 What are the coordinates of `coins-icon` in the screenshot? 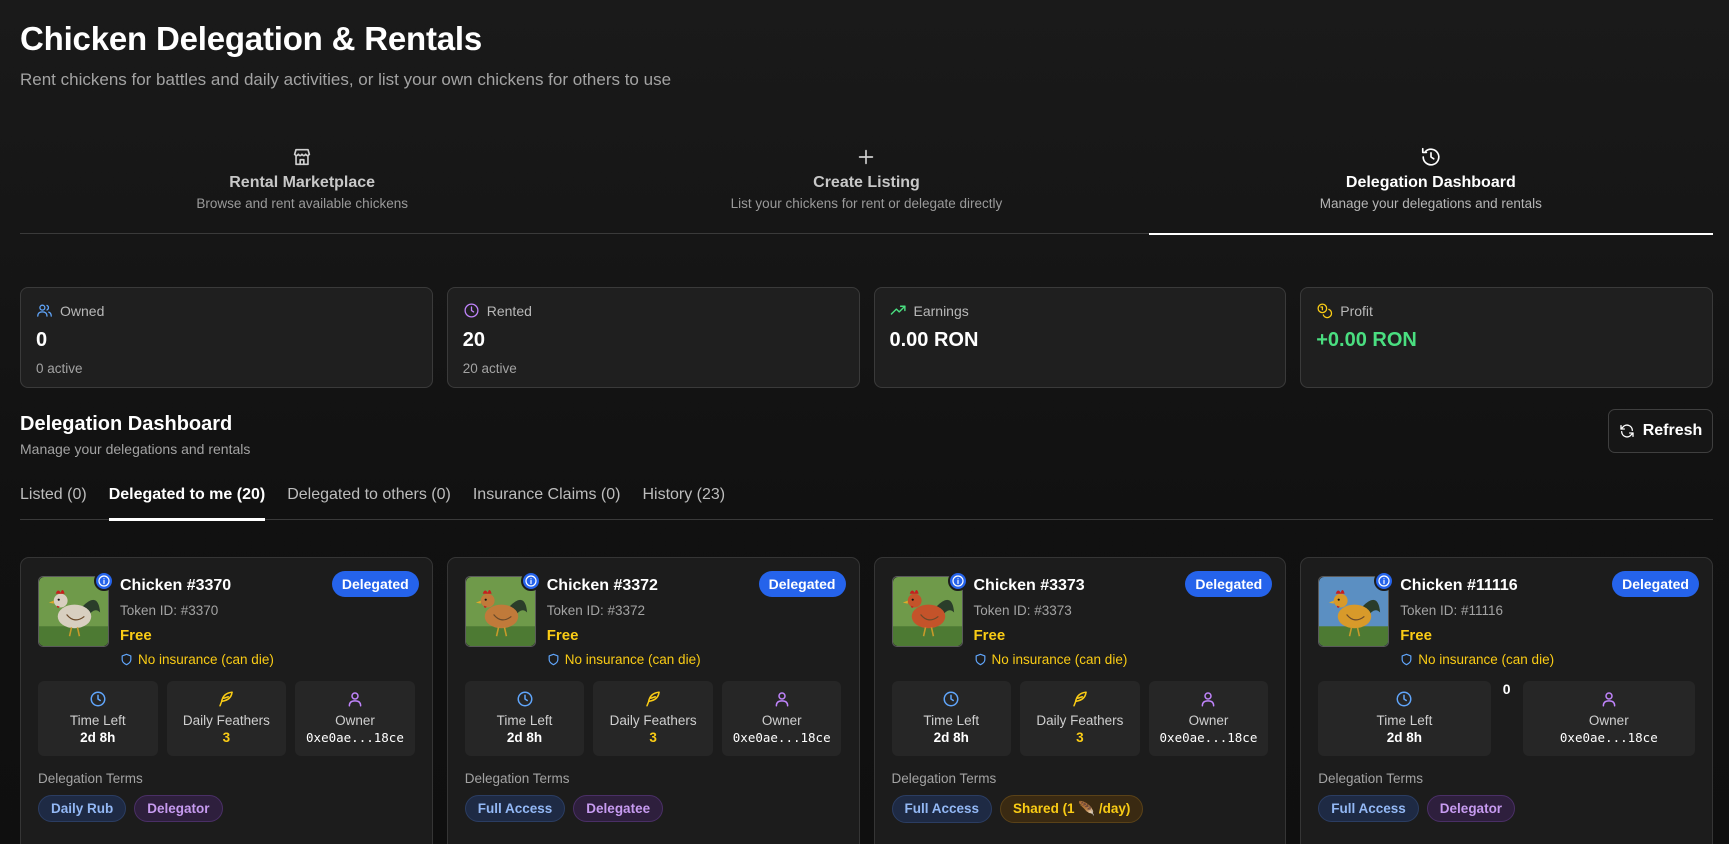 It's located at (1325, 311).